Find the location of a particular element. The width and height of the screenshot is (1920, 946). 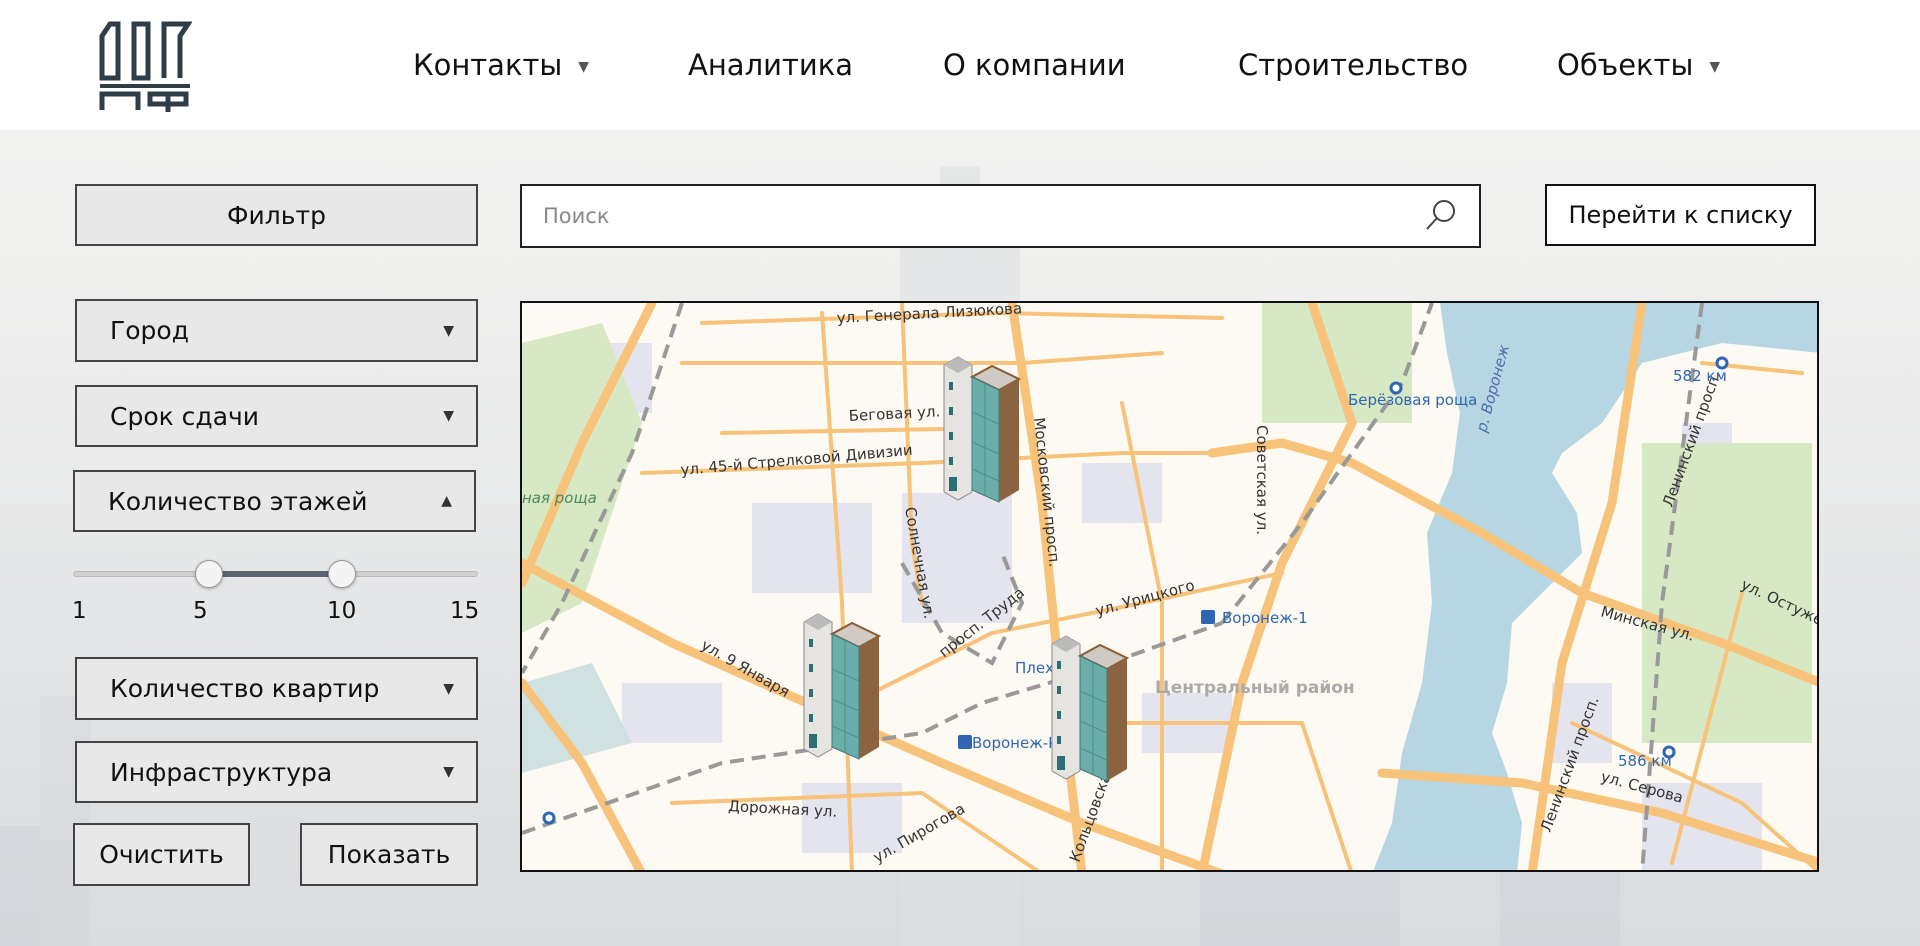

slider-tick-label: 10 is located at coordinates (342, 611).